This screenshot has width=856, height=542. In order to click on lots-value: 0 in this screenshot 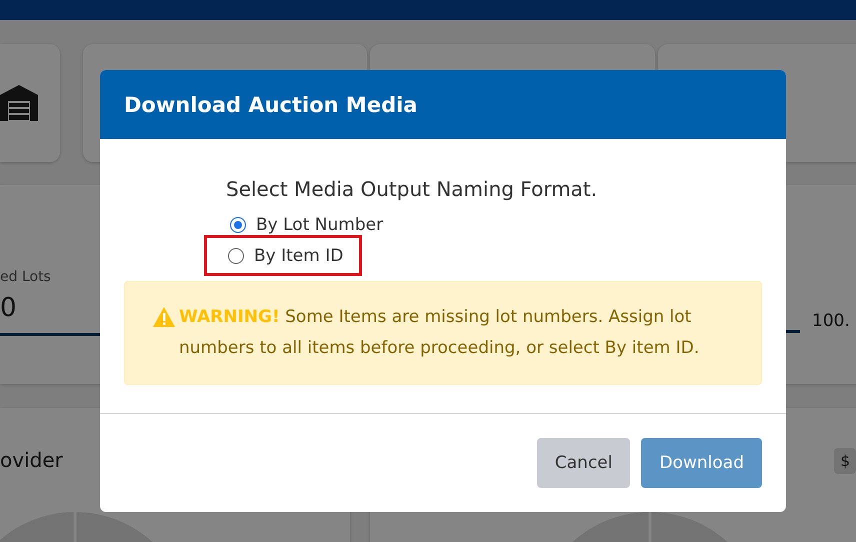, I will do `click(8, 308)`.